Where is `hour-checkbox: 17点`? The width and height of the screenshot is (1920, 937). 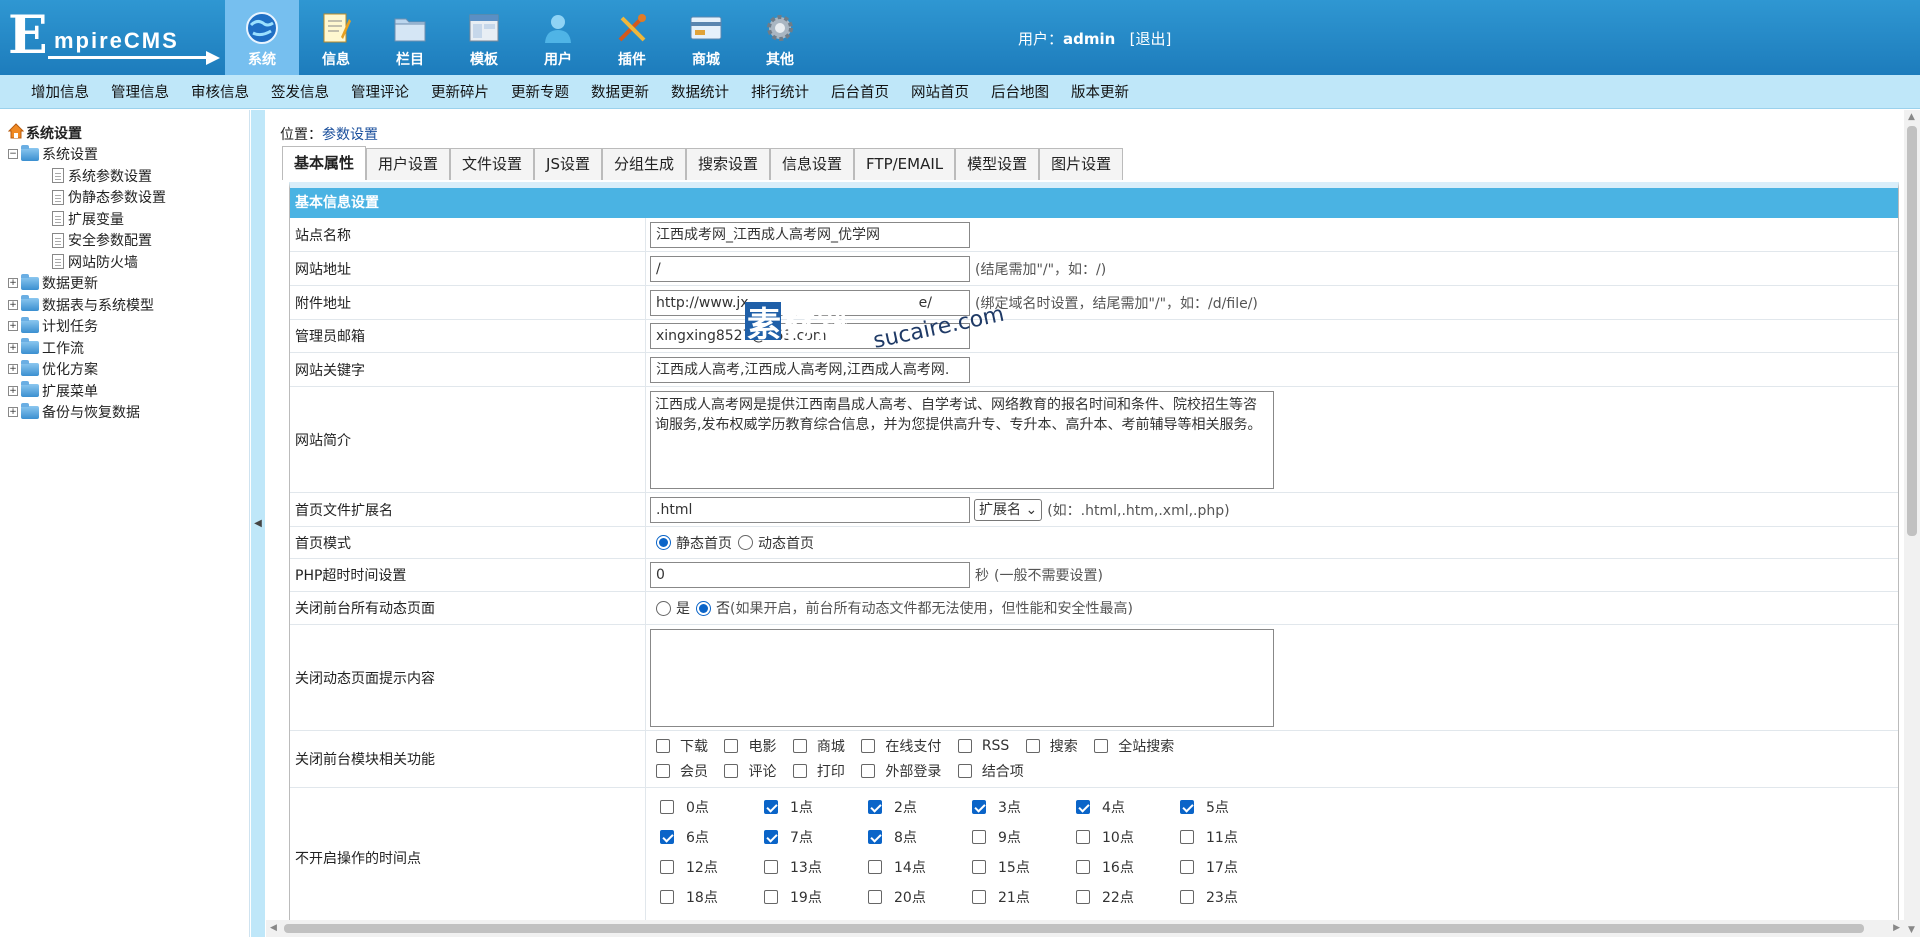
hour-checkbox: 17点 is located at coordinates (1232, 867).